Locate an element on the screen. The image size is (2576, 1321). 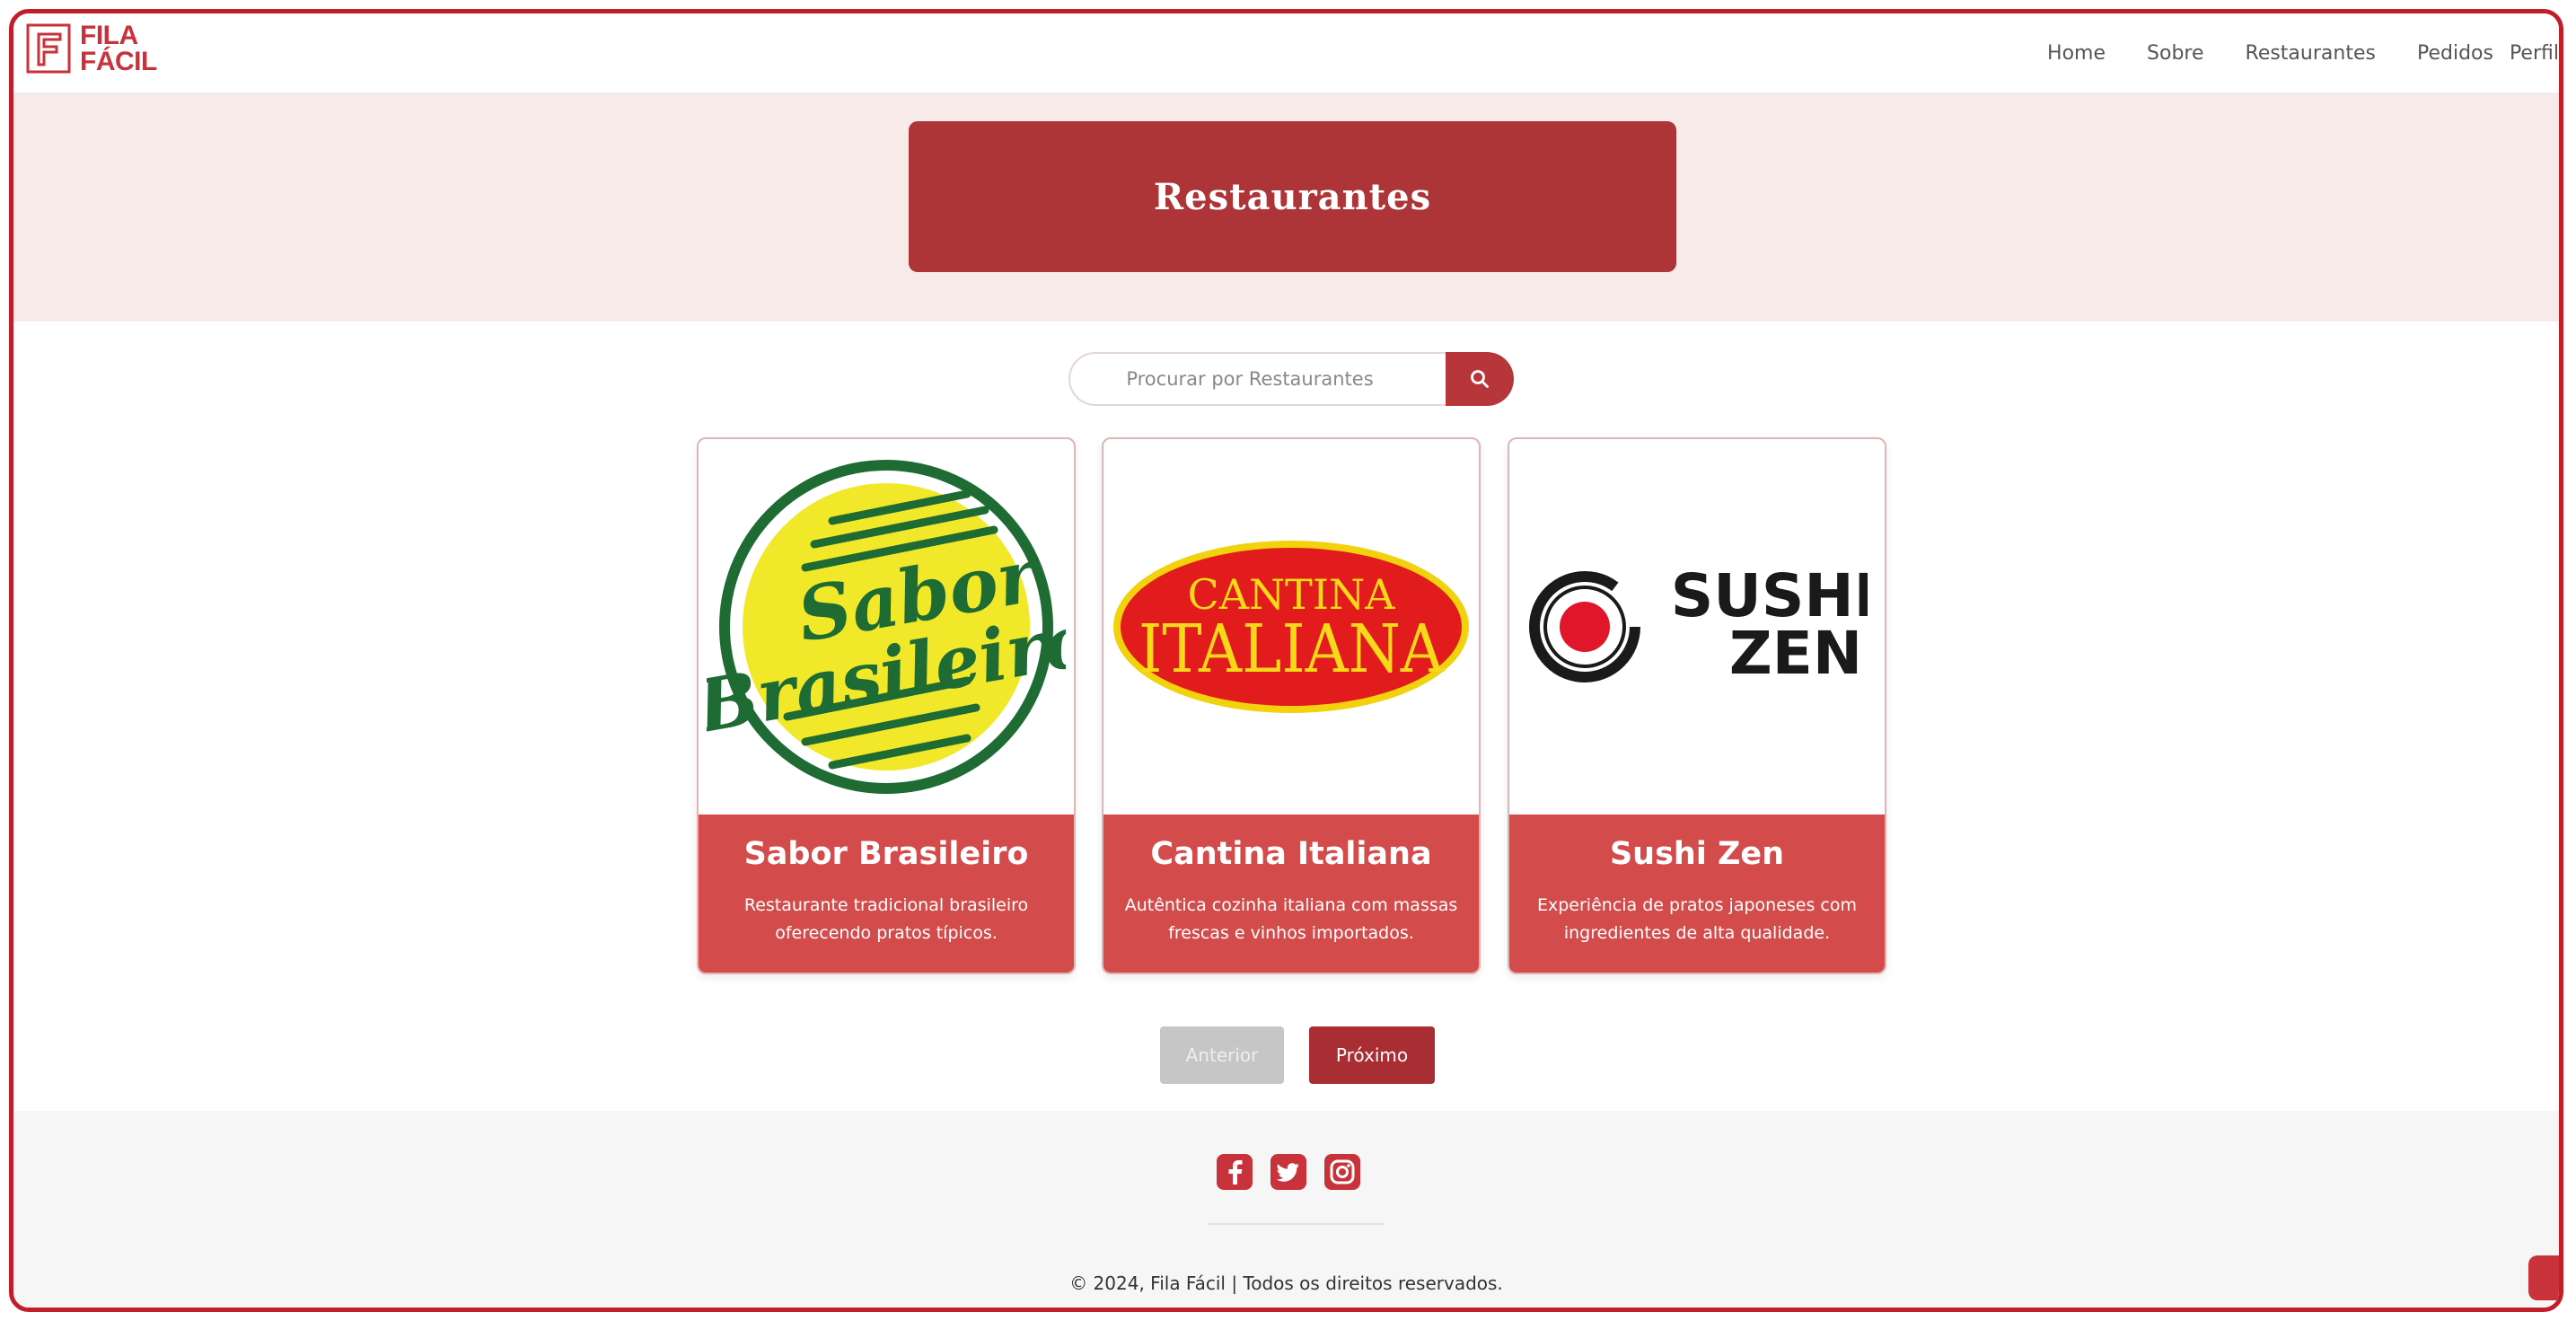
nav-links: Home Sobre Restaurantes Pedidos Perfil is located at coordinates (2282, 52).